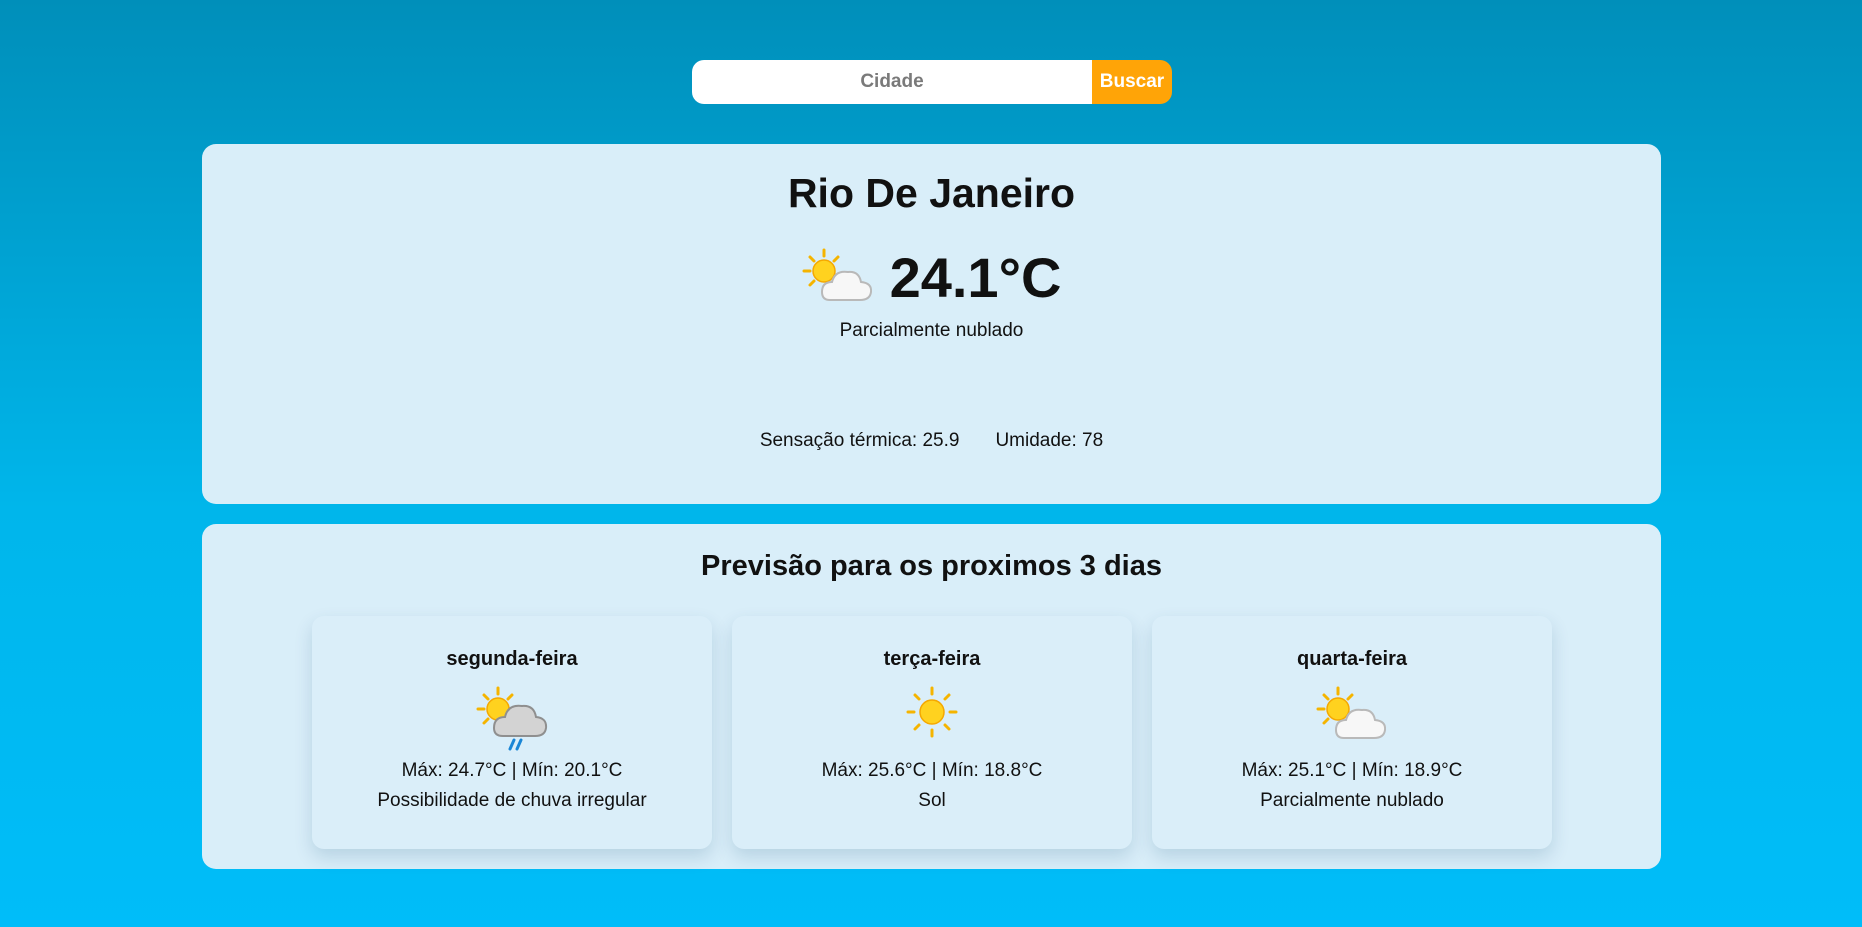 The width and height of the screenshot is (1862, 927). Describe the element at coordinates (512, 770) in the screenshot. I see `forecast-temps: Máx: 24.7°C | Mín: 20.1°C` at that location.